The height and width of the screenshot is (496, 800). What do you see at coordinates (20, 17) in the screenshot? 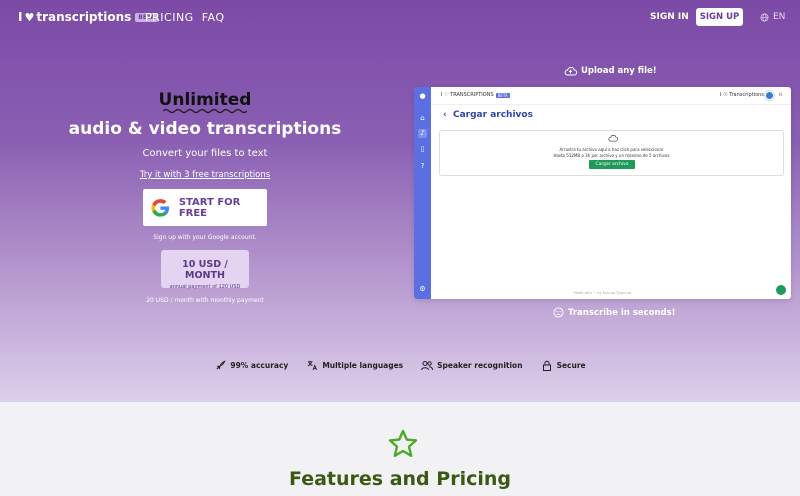
I see `logo-i: I` at bounding box center [20, 17].